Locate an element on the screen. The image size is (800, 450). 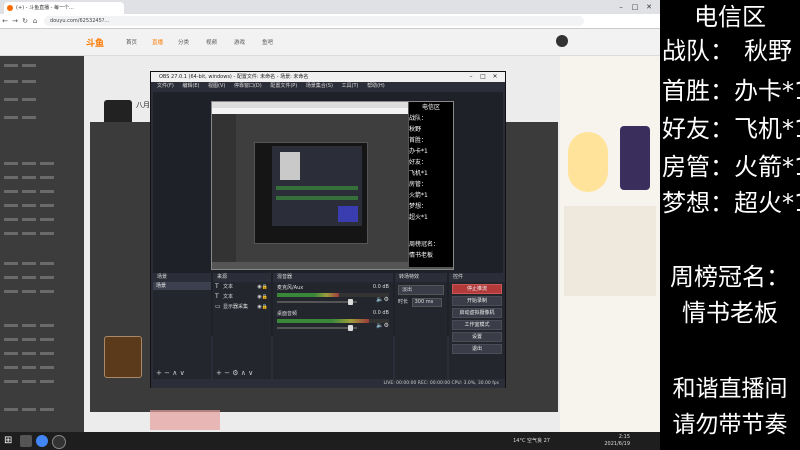
gear-icon: ⚙ is located at coordinates (235, 373).